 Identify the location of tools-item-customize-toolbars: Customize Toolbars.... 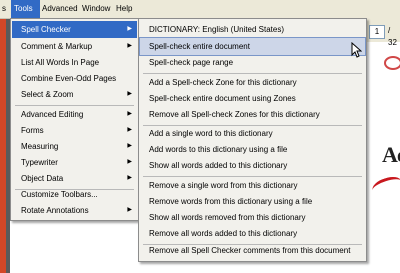
(74, 194).